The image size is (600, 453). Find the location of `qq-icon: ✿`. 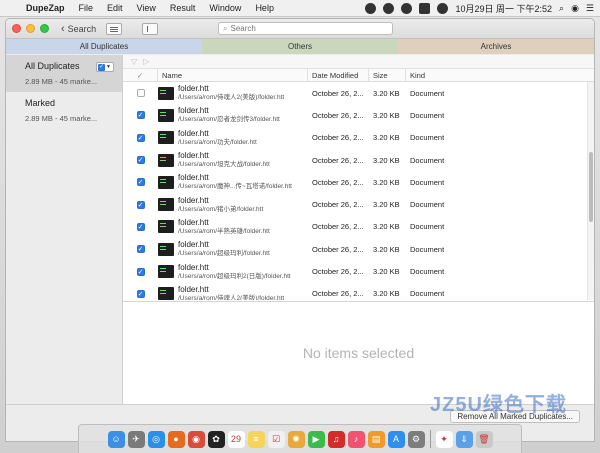

qq-icon: ✿ is located at coordinates (216, 439).